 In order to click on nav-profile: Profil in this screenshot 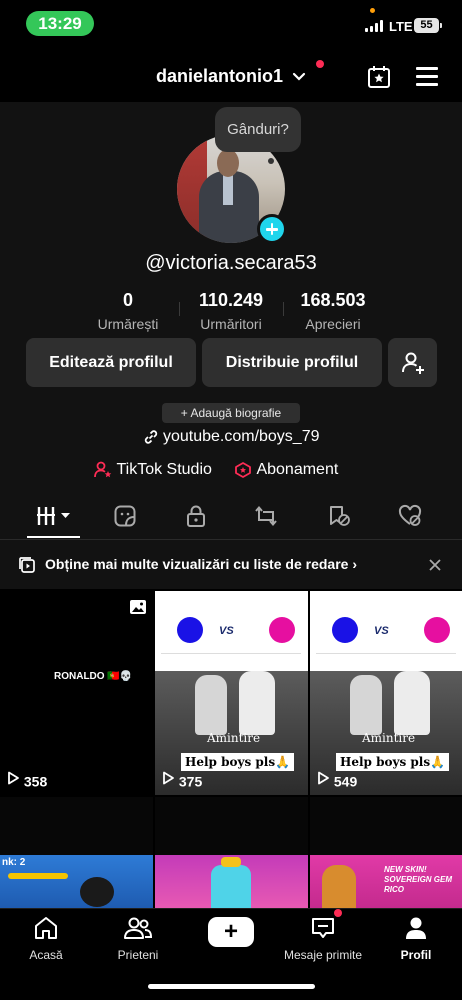, I will do `click(416, 938)`.